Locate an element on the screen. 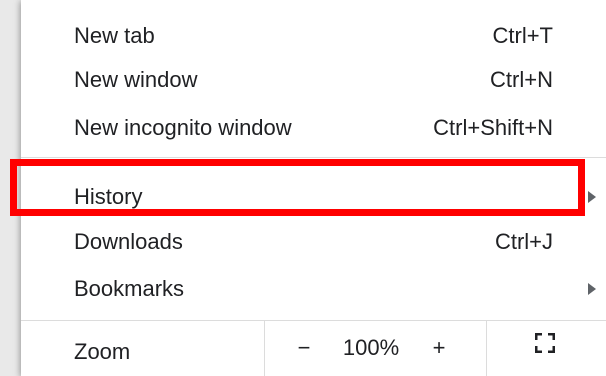  menu-item-new-window: New window Ctrl+N is located at coordinates (313, 80).